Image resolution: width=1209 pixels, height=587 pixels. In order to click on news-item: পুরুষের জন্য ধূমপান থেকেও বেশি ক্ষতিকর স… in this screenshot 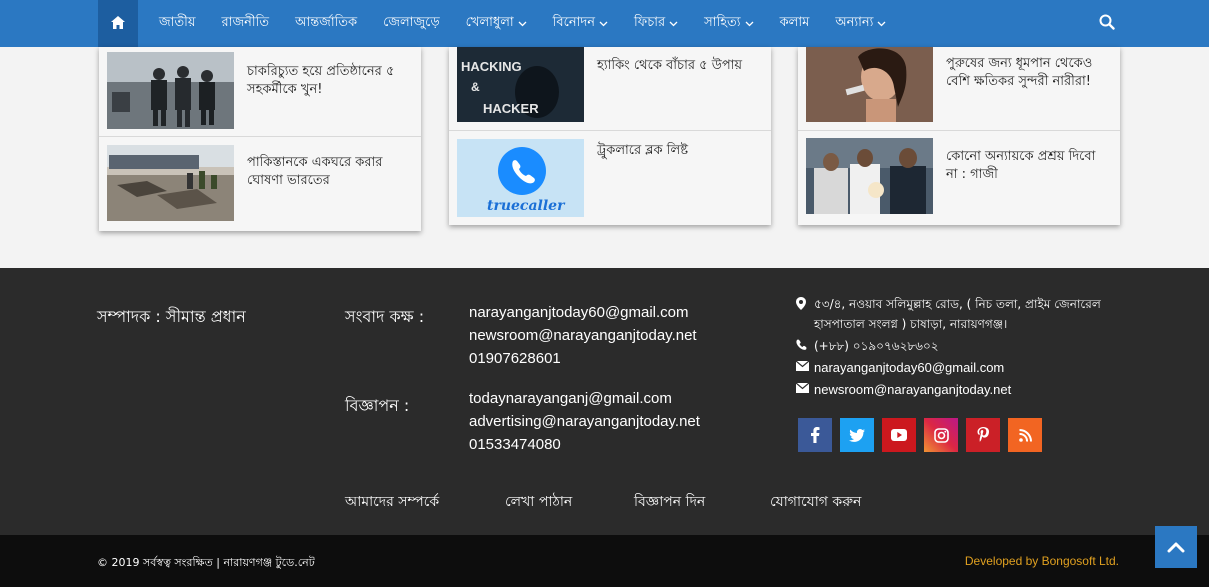, I will do `click(959, 89)`.